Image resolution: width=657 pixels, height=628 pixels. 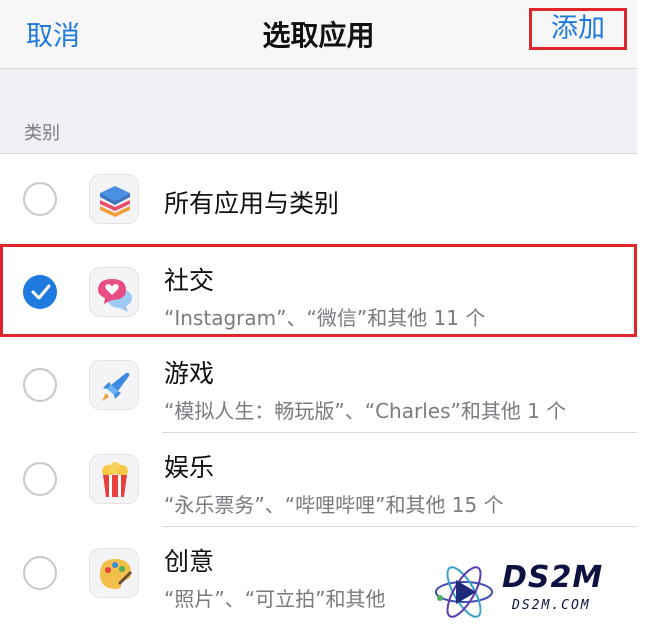 What do you see at coordinates (578, 29) in the screenshot?
I see `add-button: 添加` at bounding box center [578, 29].